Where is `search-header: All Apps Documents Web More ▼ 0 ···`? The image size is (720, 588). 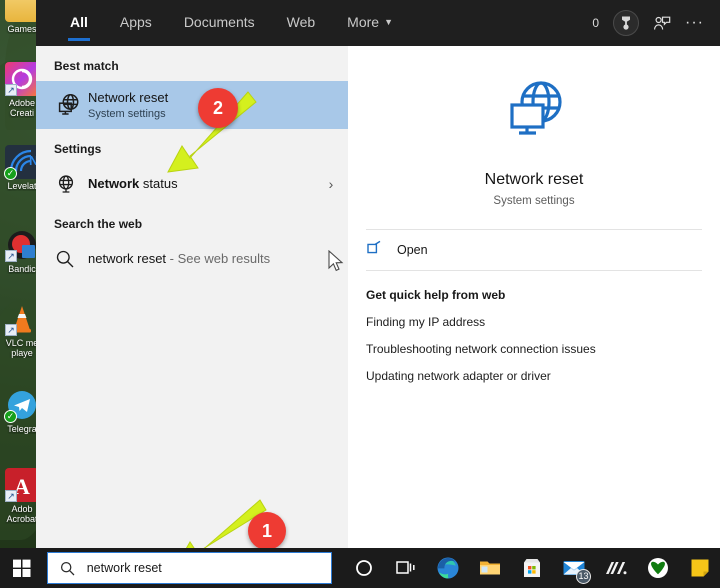
search-header: All Apps Documents Web More ▼ 0 ··· is located at coordinates (378, 23).